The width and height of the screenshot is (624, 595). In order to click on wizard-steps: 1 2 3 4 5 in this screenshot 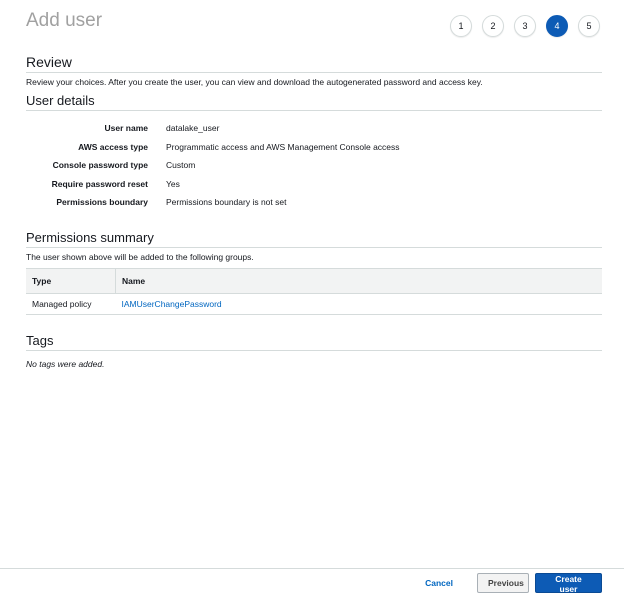, I will do `click(525, 26)`.